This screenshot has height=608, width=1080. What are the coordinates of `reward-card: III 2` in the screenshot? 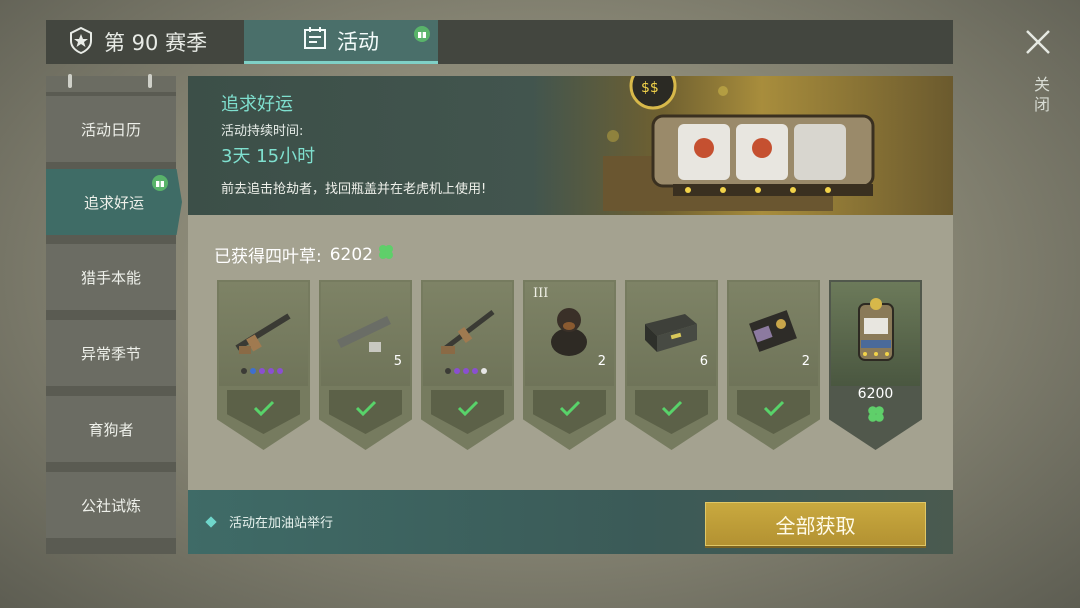 It's located at (569, 365).